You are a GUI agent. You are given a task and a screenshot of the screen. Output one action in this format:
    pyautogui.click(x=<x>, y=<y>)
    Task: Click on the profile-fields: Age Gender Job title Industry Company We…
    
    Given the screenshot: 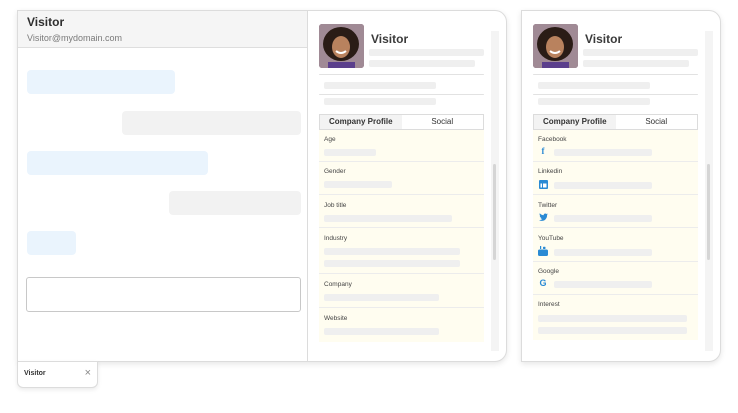 What is the action you would take?
    pyautogui.click(x=401, y=236)
    